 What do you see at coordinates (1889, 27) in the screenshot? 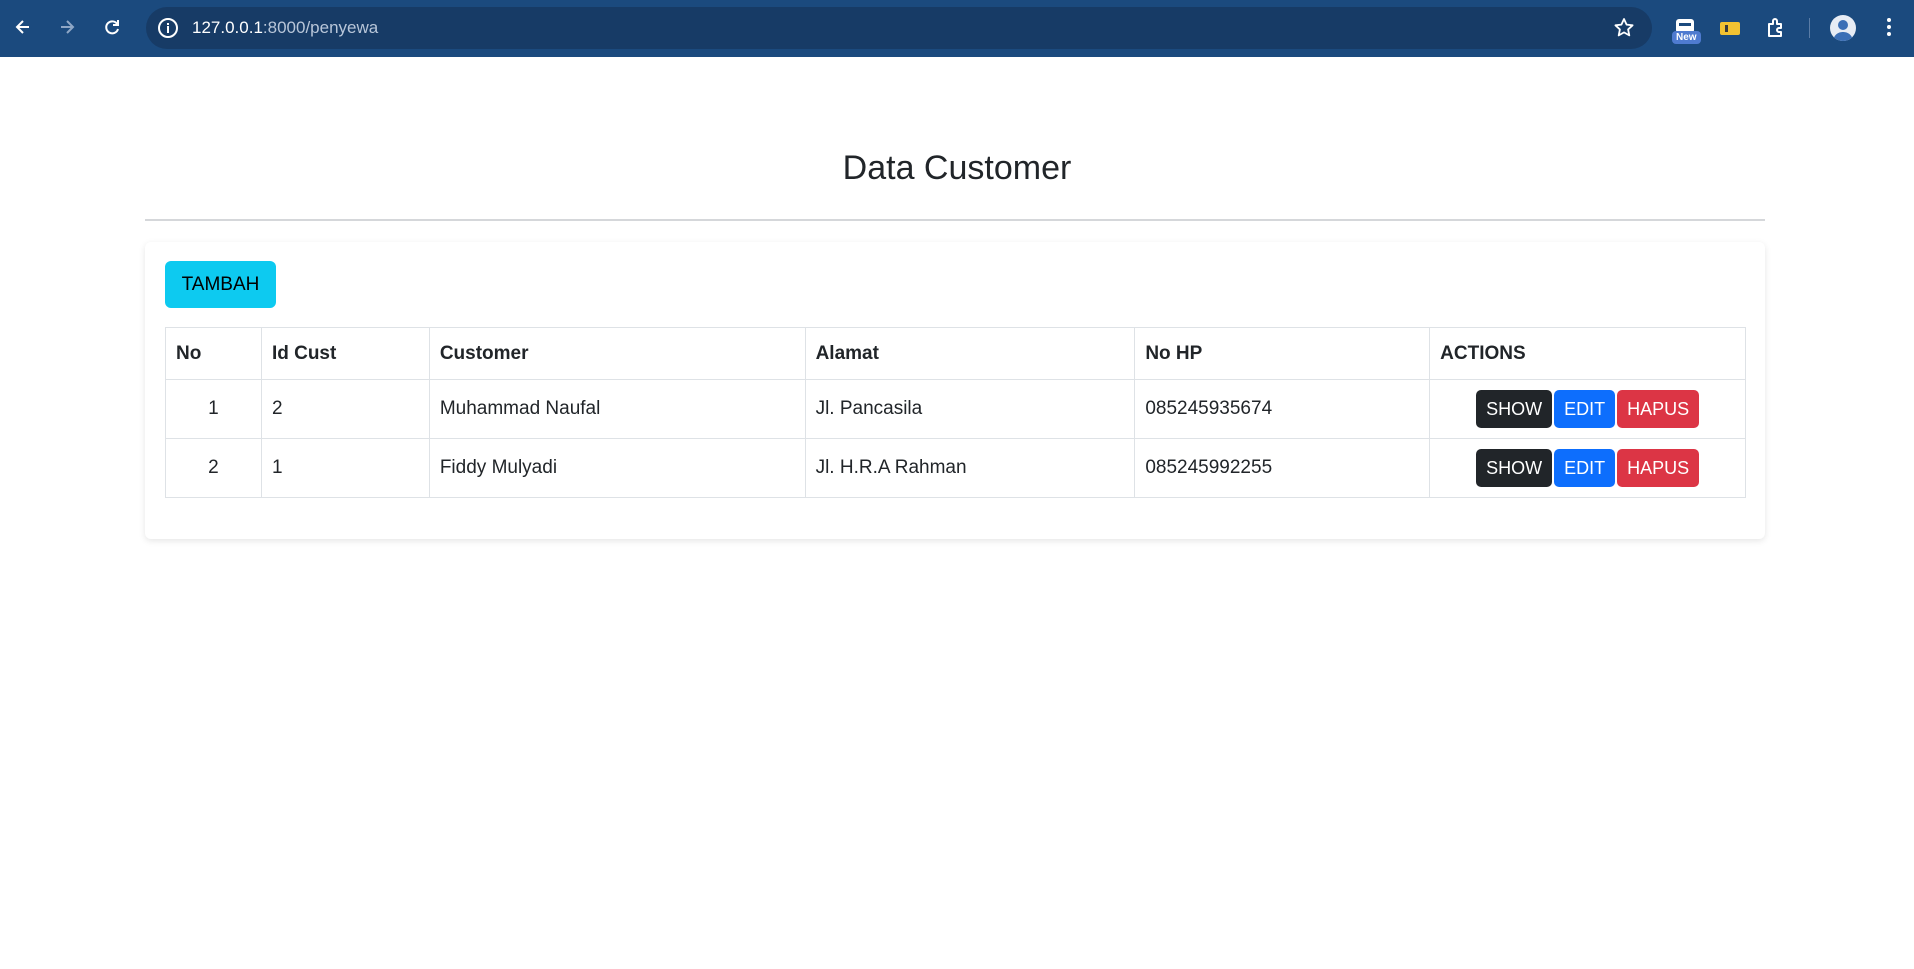
I see `menu-kebab-icon` at bounding box center [1889, 27].